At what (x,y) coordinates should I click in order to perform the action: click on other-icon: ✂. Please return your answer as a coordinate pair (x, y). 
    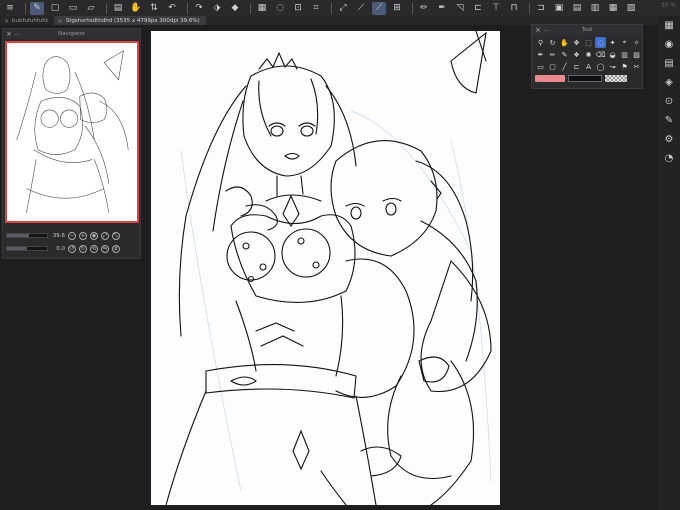
    Looking at the image, I should click on (636, 66).